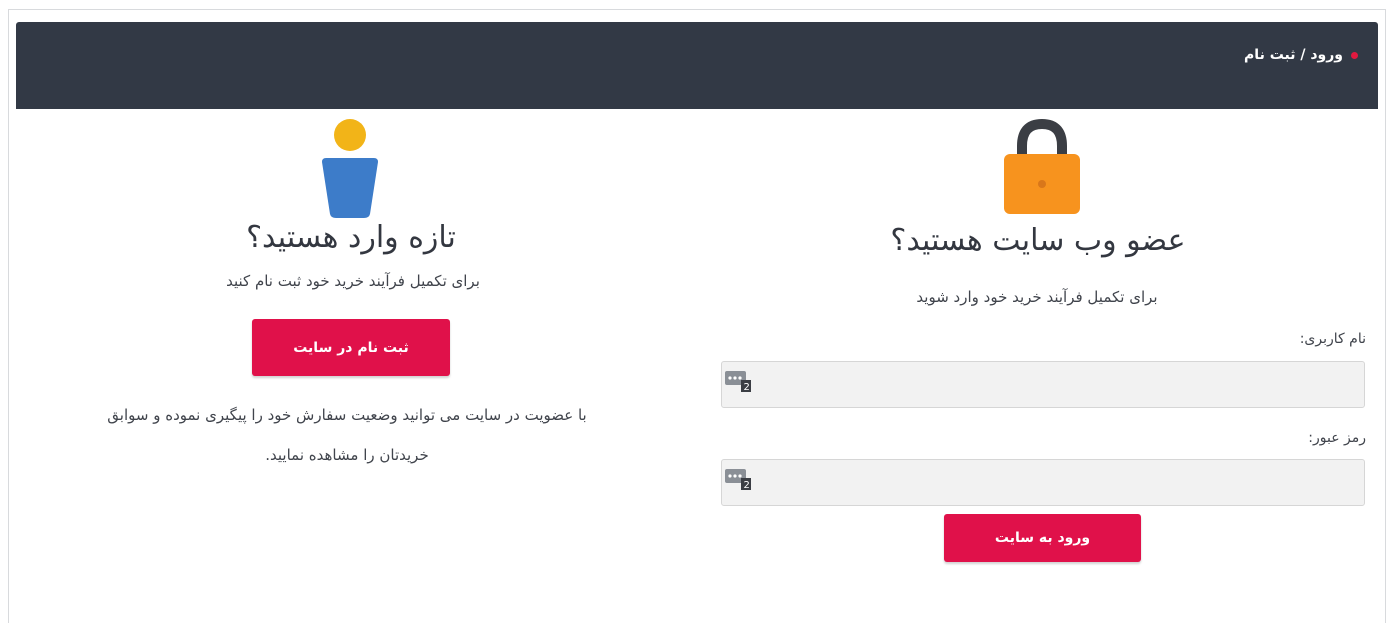 The image size is (1394, 623). What do you see at coordinates (353, 281) in the screenshot?
I see `register-subtext: برای تکمیل فرآیند خرید خود ثبت نام کنید` at bounding box center [353, 281].